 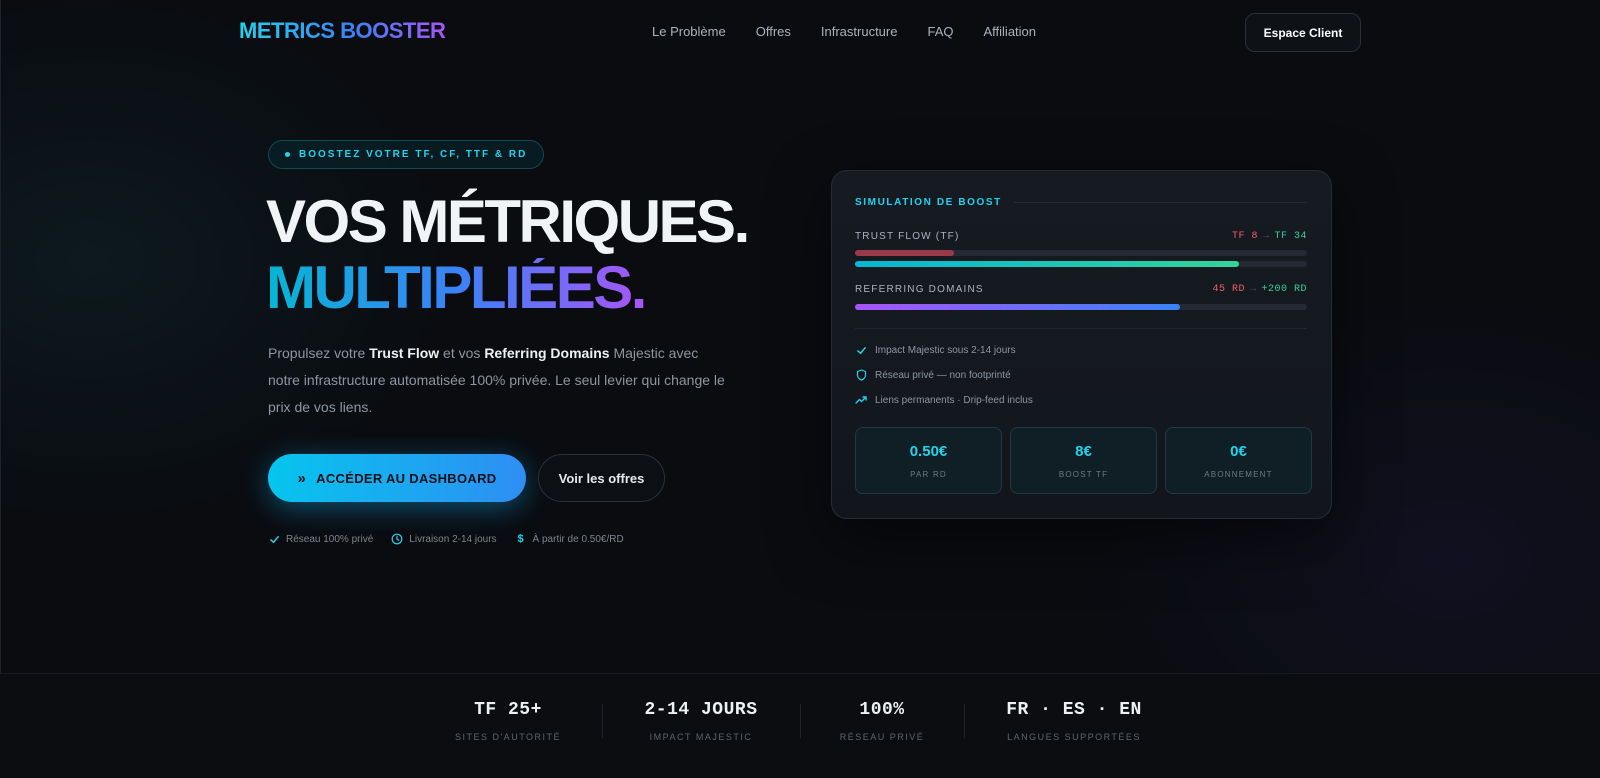 I want to click on badge-dot-icon, so click(x=287, y=154).